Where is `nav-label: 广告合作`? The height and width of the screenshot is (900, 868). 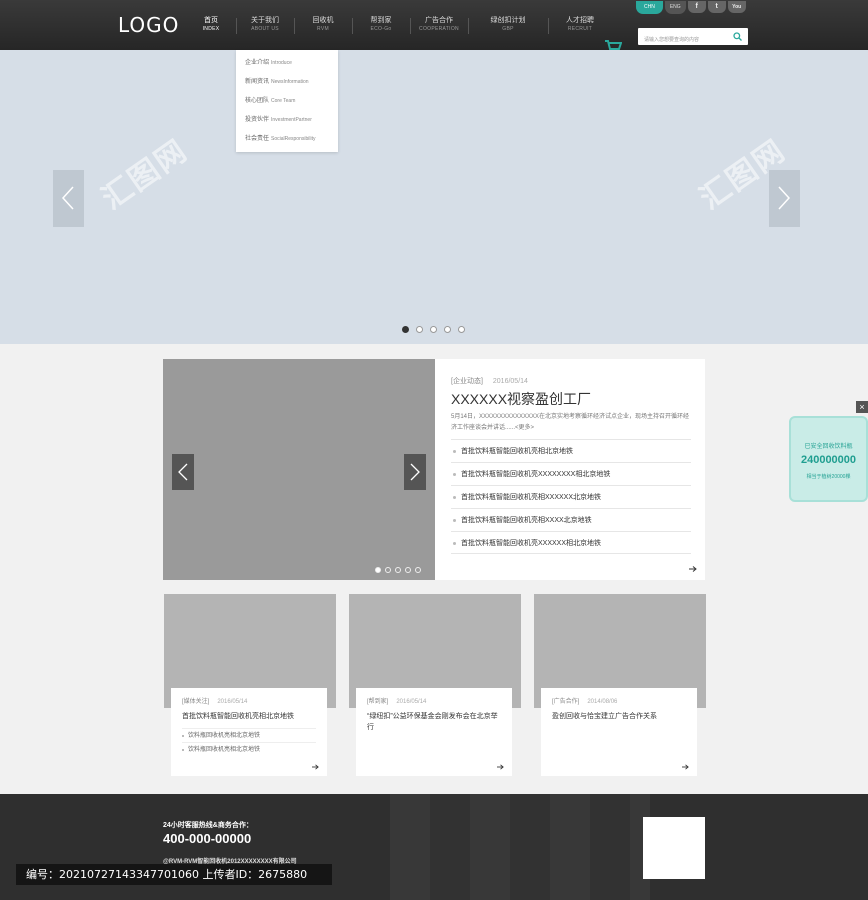 nav-label: 广告合作 is located at coordinates (439, 20).